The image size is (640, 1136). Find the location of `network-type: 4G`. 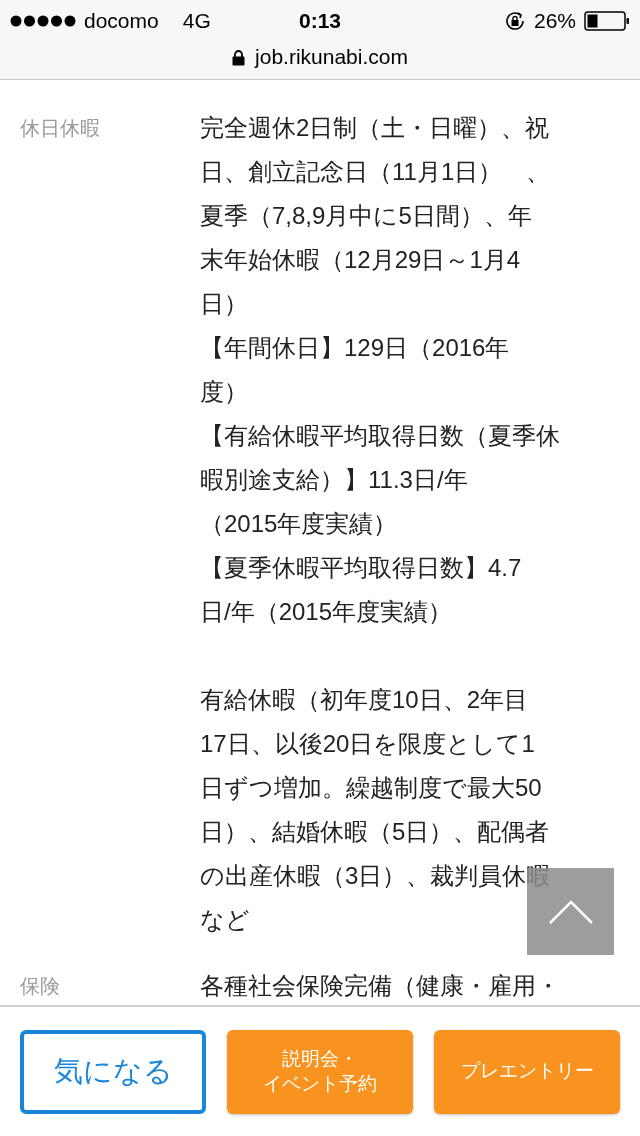

network-type: 4G is located at coordinates (196, 21).